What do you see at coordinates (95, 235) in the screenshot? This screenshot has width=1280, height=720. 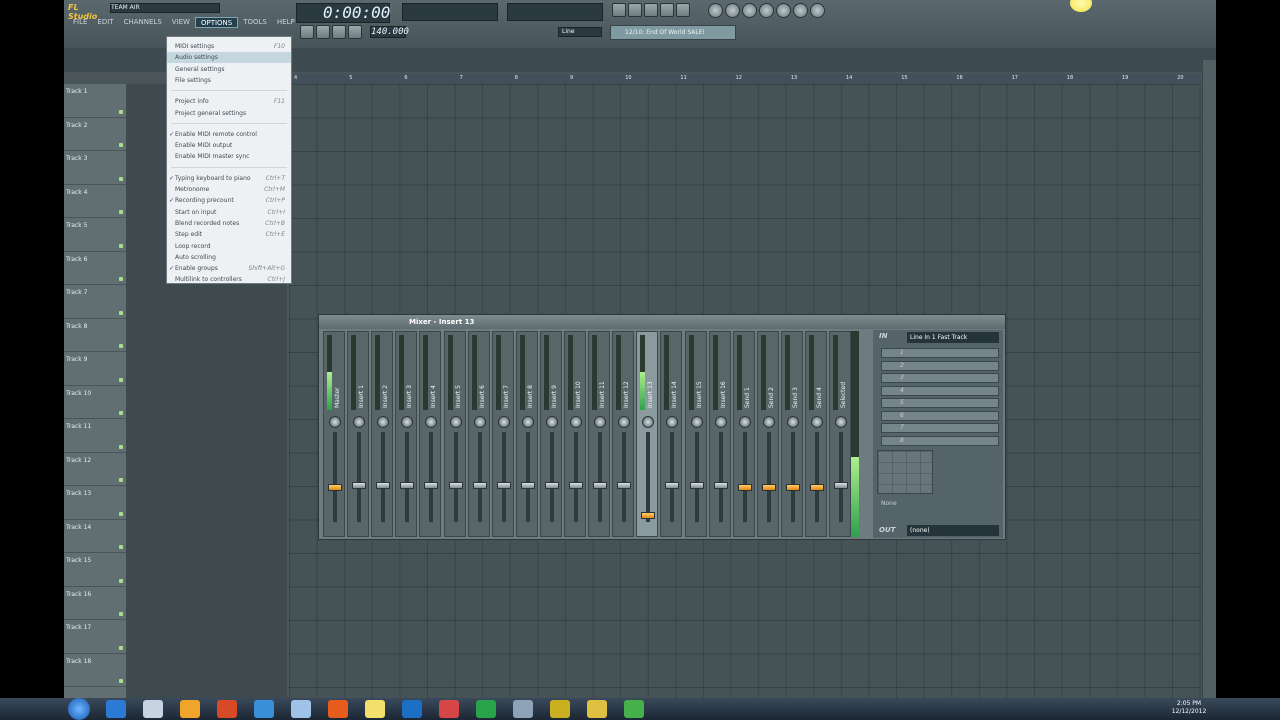 I see `track-header: Track 5` at bounding box center [95, 235].